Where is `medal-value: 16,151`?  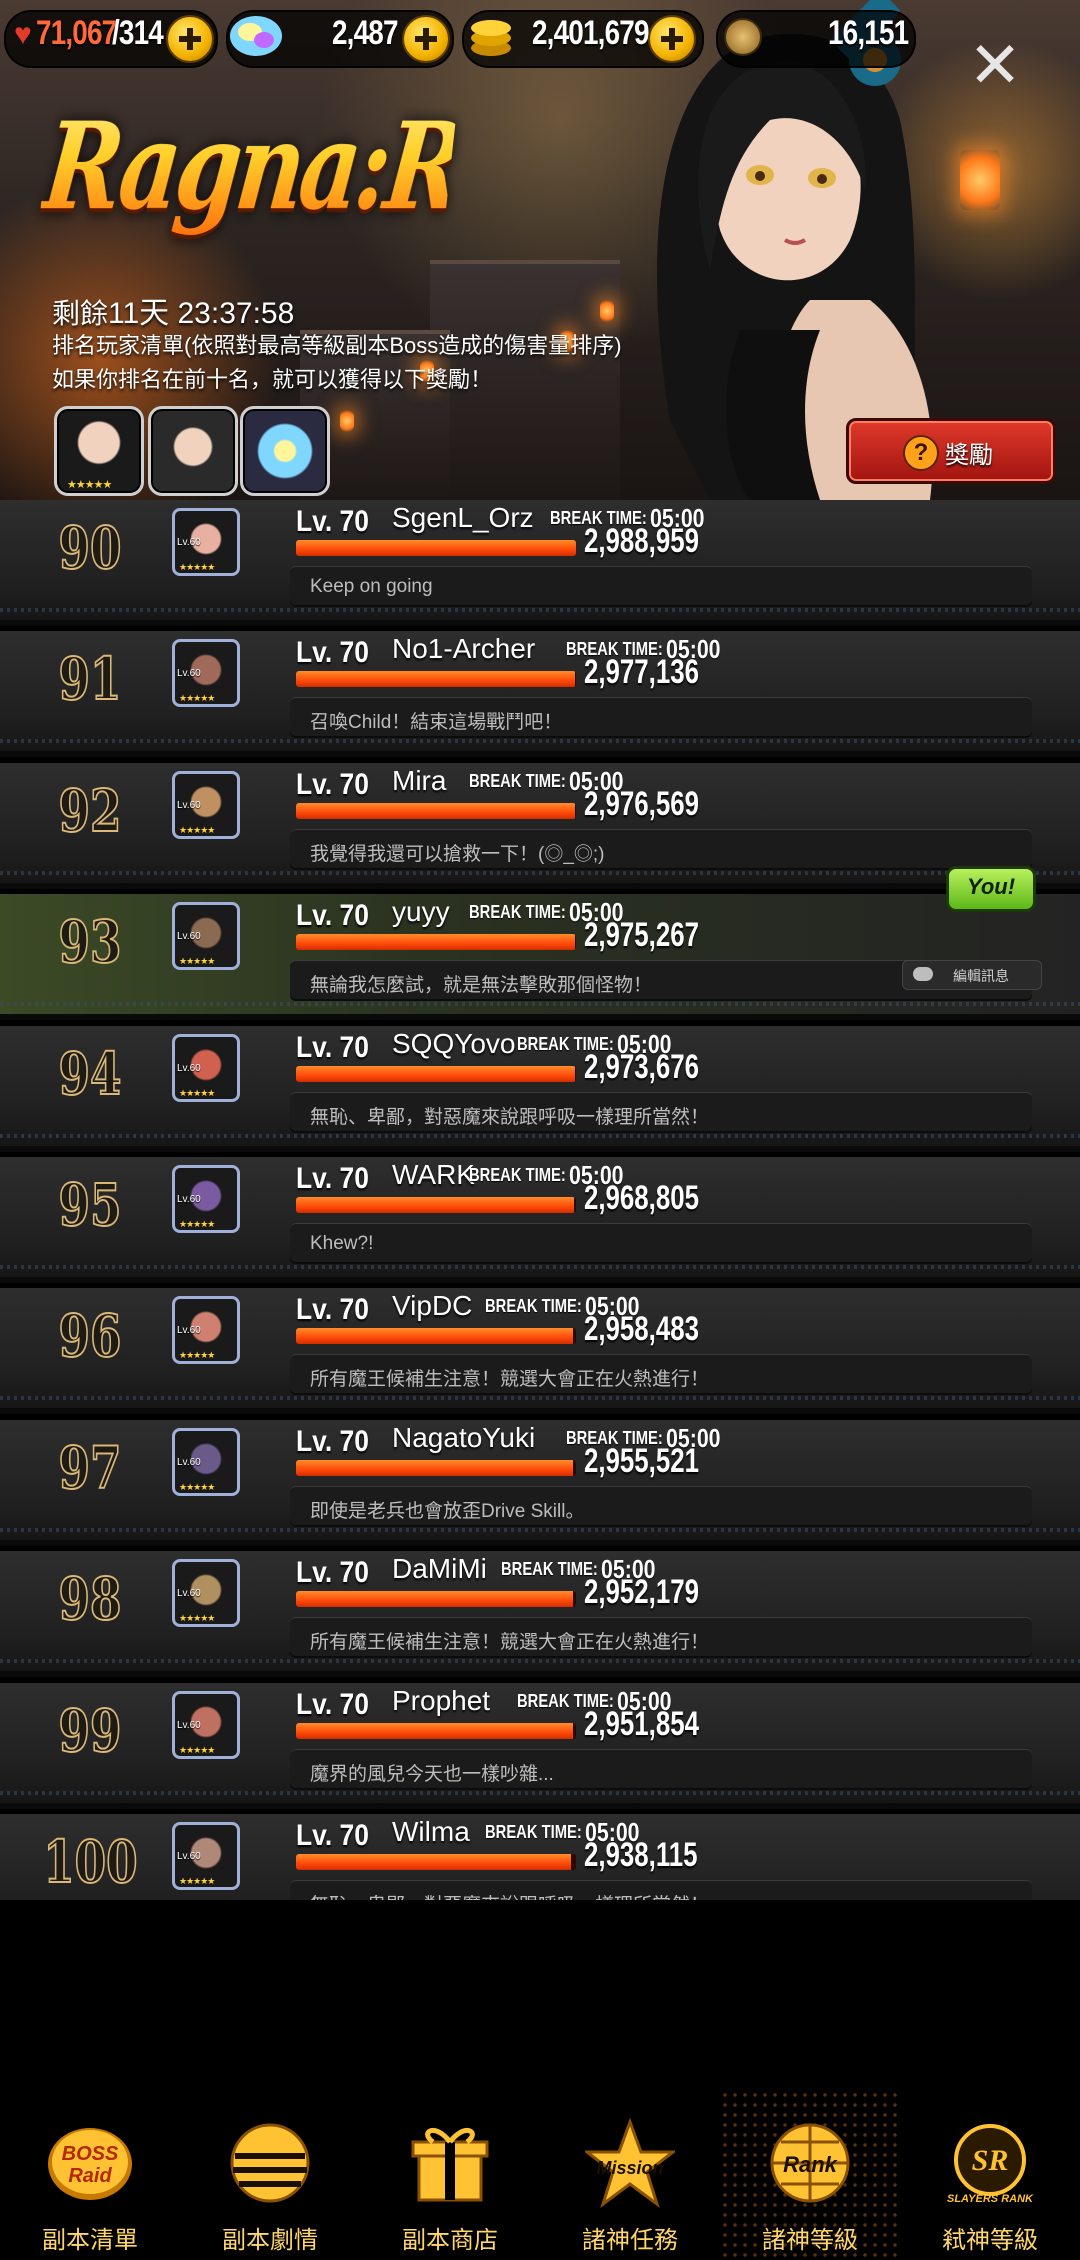 medal-value: 16,151 is located at coordinates (868, 33).